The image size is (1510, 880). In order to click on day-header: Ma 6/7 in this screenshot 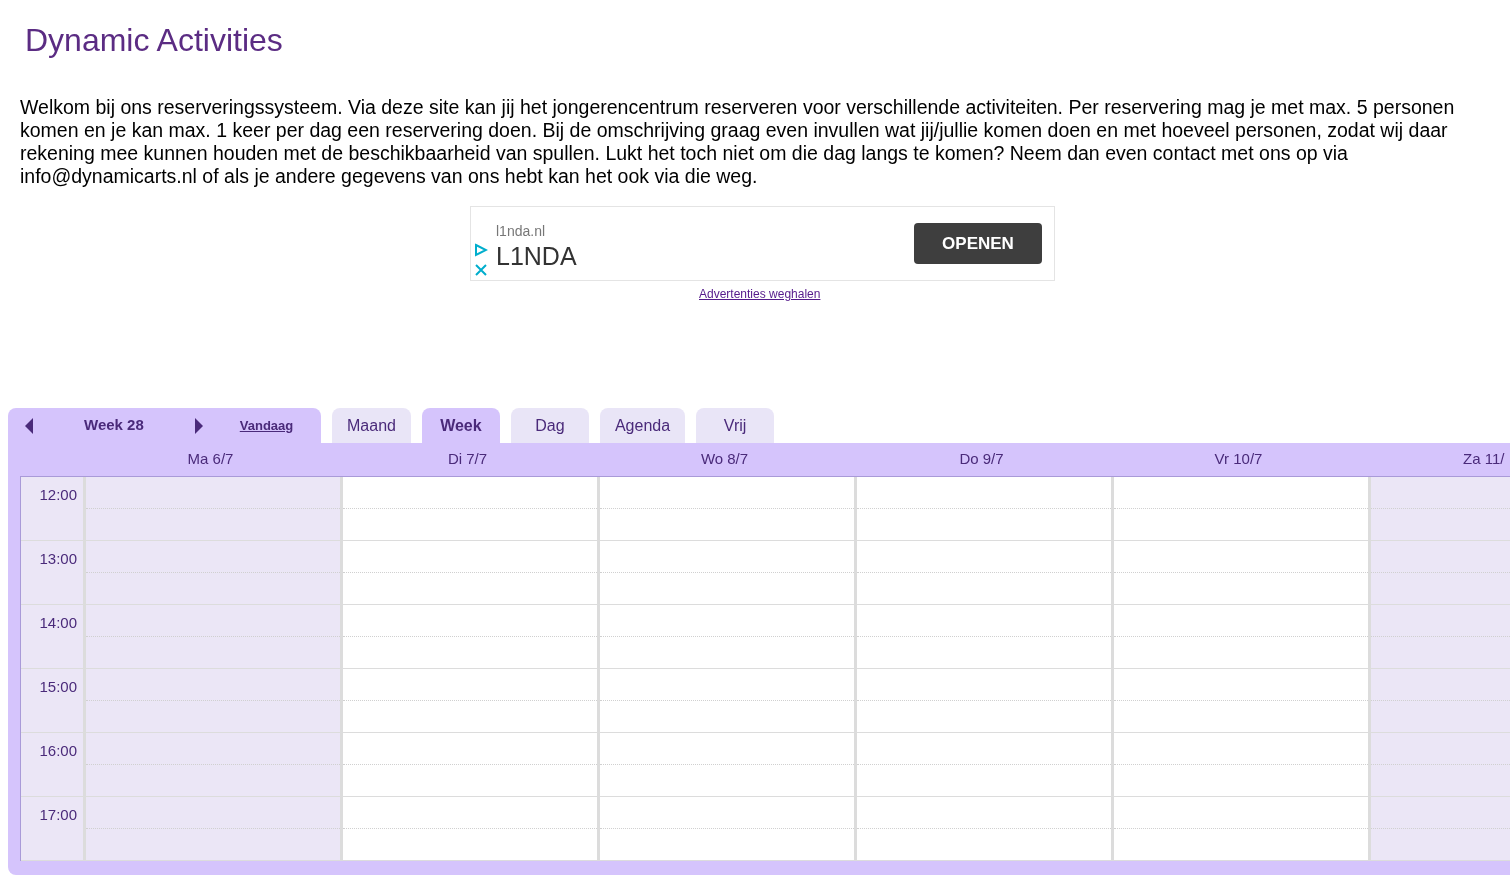, I will do `click(210, 459)`.